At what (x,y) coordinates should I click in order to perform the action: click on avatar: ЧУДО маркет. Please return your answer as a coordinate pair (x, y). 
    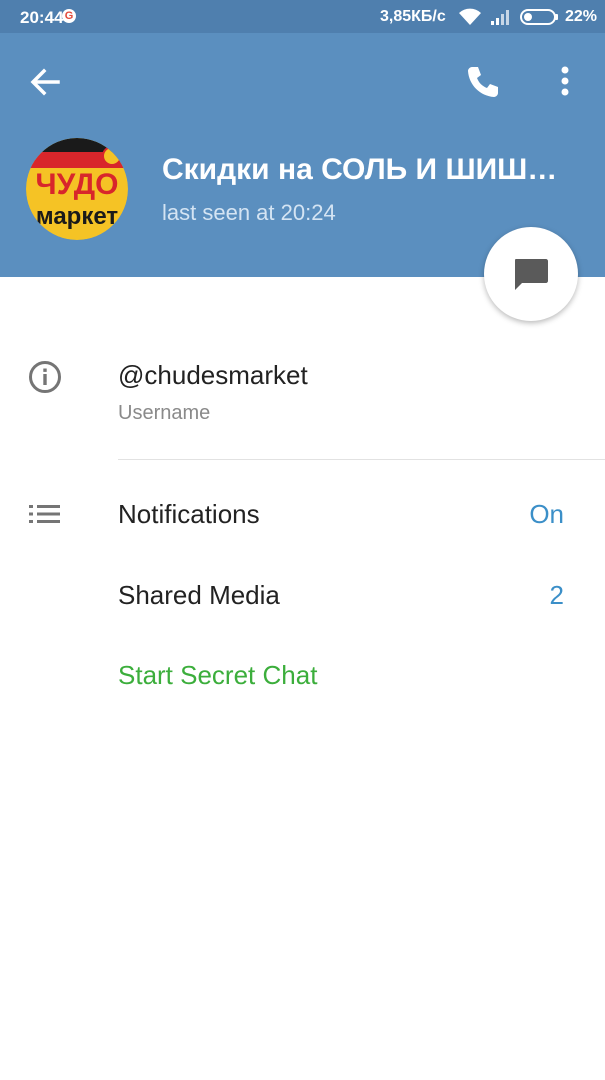
    Looking at the image, I should click on (77, 189).